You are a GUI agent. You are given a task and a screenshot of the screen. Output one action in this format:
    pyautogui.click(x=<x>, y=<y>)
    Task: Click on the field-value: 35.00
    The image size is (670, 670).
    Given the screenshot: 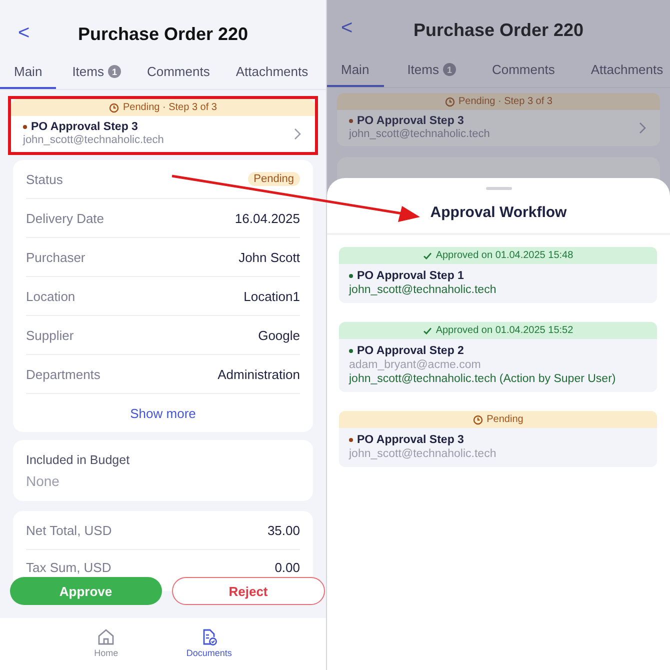 What is the action you would take?
    pyautogui.click(x=283, y=530)
    